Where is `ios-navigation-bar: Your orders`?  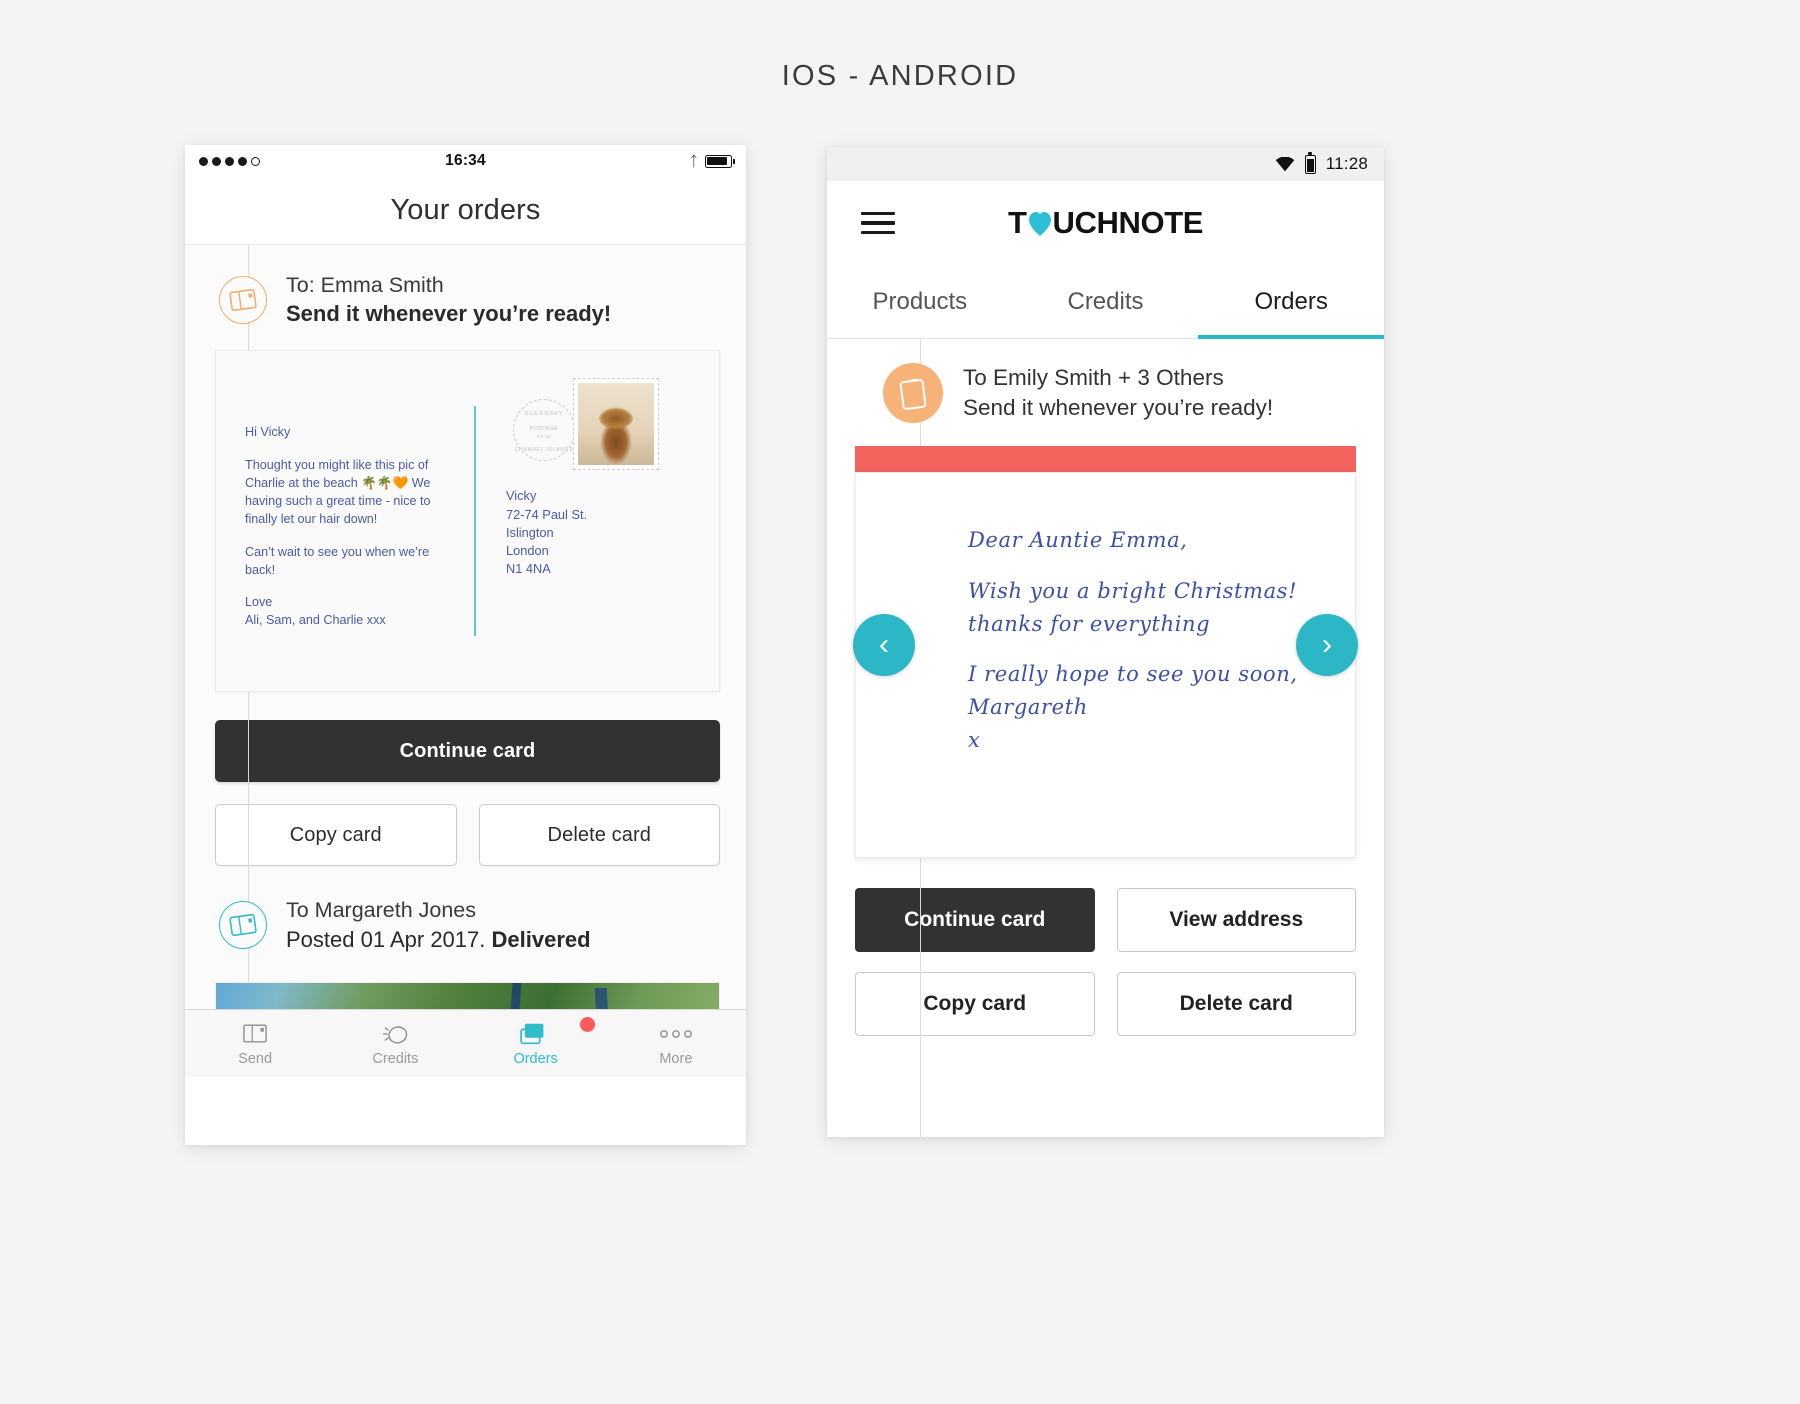
ios-navigation-bar: Your orders is located at coordinates (465, 211).